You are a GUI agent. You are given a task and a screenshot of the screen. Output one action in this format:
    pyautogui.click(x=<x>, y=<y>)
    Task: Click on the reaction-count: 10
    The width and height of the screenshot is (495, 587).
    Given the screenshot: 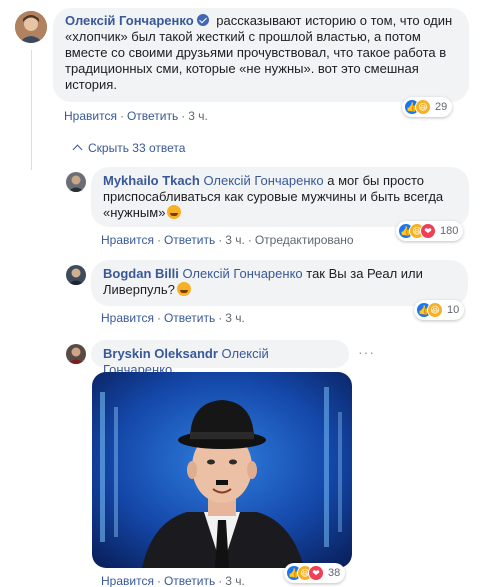 What is the action you would take?
    pyautogui.click(x=453, y=310)
    